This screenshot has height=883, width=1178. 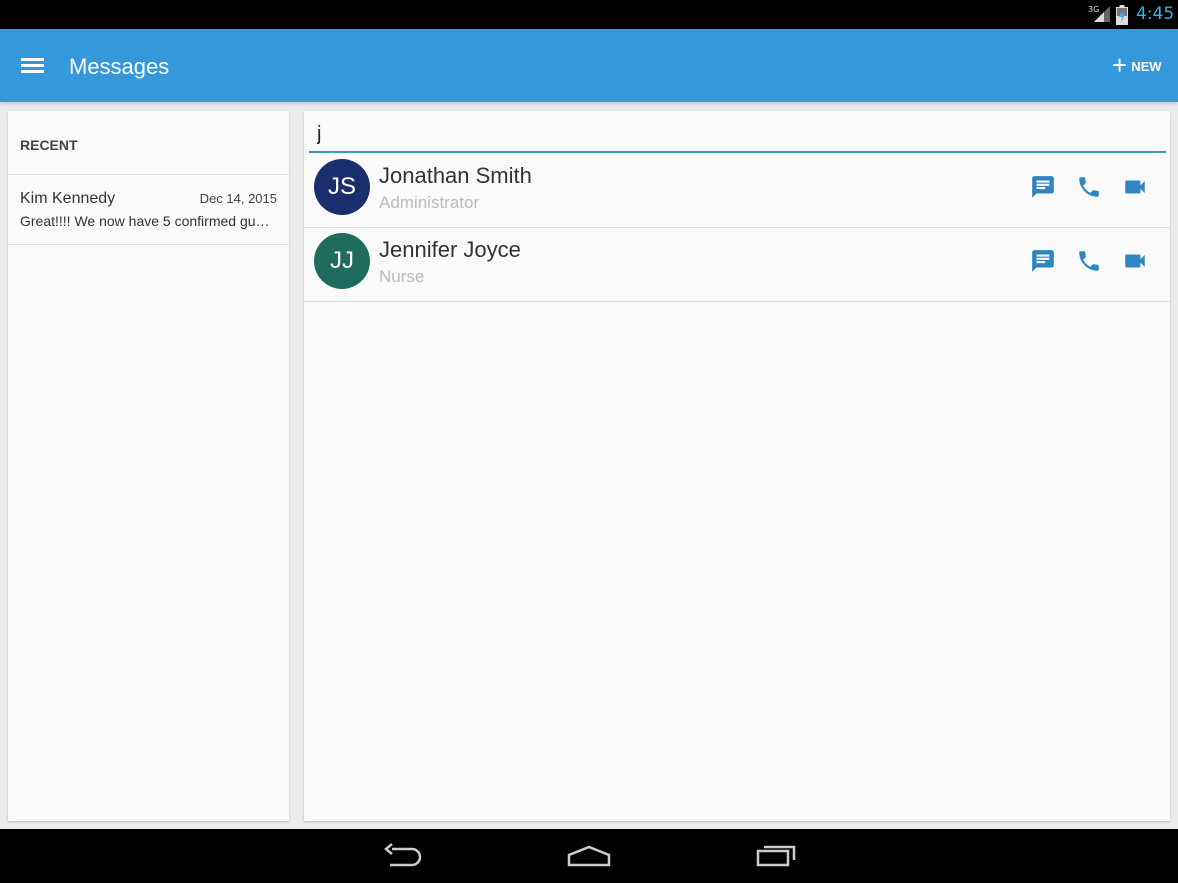 I want to click on contact-name: Jennifer Joyce, so click(x=450, y=249).